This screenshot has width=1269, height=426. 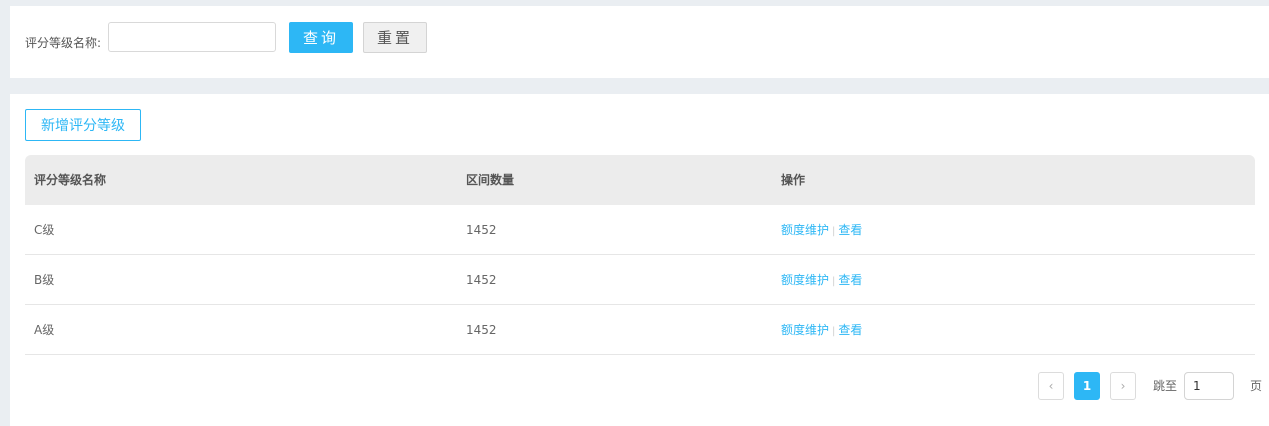 I want to click on page-unit-label: 页, so click(x=1256, y=386).